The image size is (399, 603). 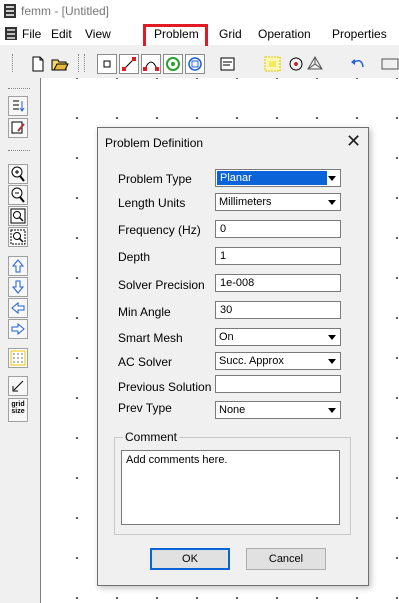 What do you see at coordinates (145, 362) in the screenshot?
I see `ac-solver-label: AC Solver` at bounding box center [145, 362].